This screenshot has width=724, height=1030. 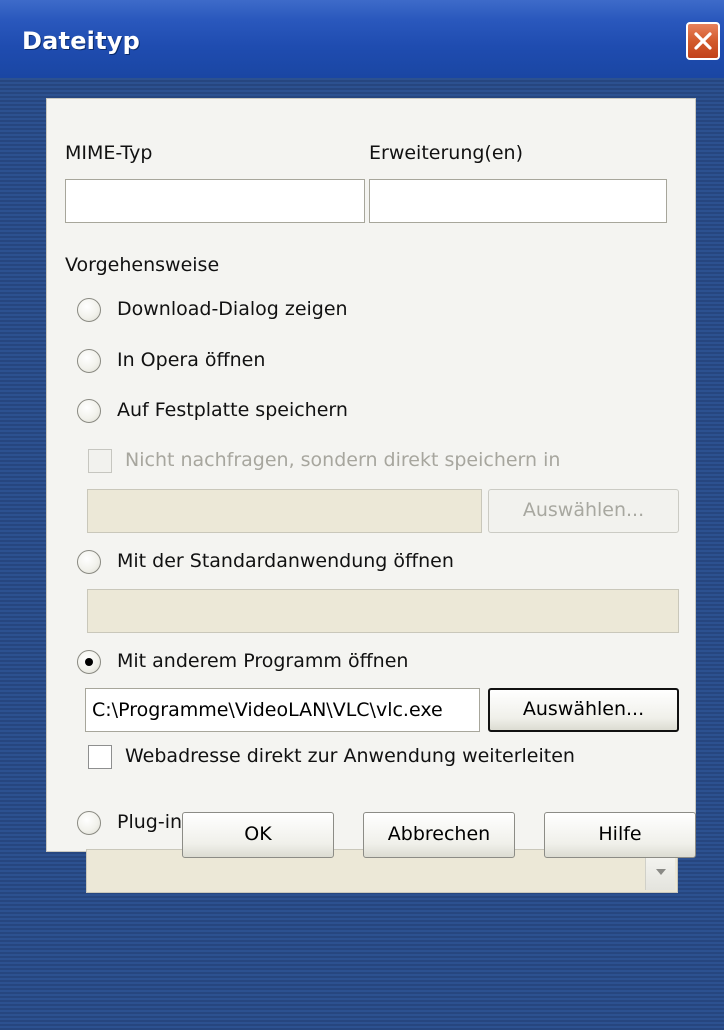 What do you see at coordinates (518, 201) in the screenshot?
I see `extensions-input` at bounding box center [518, 201].